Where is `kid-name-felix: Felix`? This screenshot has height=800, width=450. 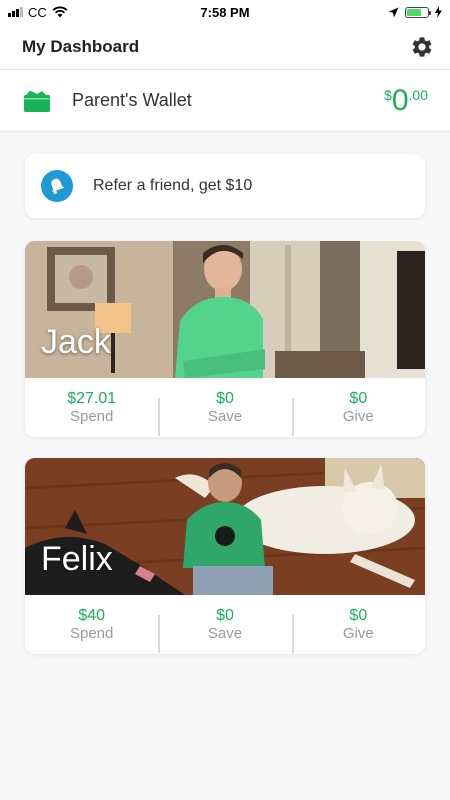 kid-name-felix: Felix is located at coordinates (77, 559).